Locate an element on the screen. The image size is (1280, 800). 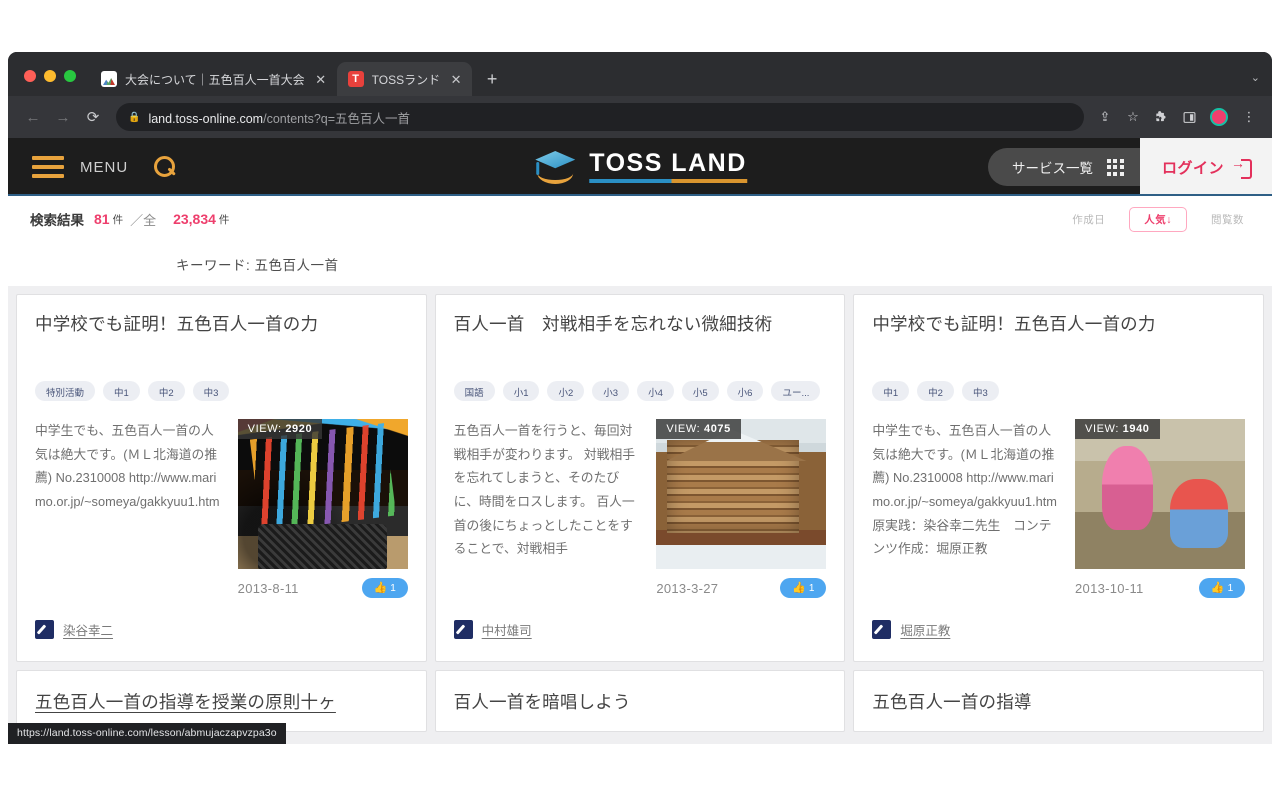
sort-by-views: 閲覧数 is located at coordinates (1227, 219).